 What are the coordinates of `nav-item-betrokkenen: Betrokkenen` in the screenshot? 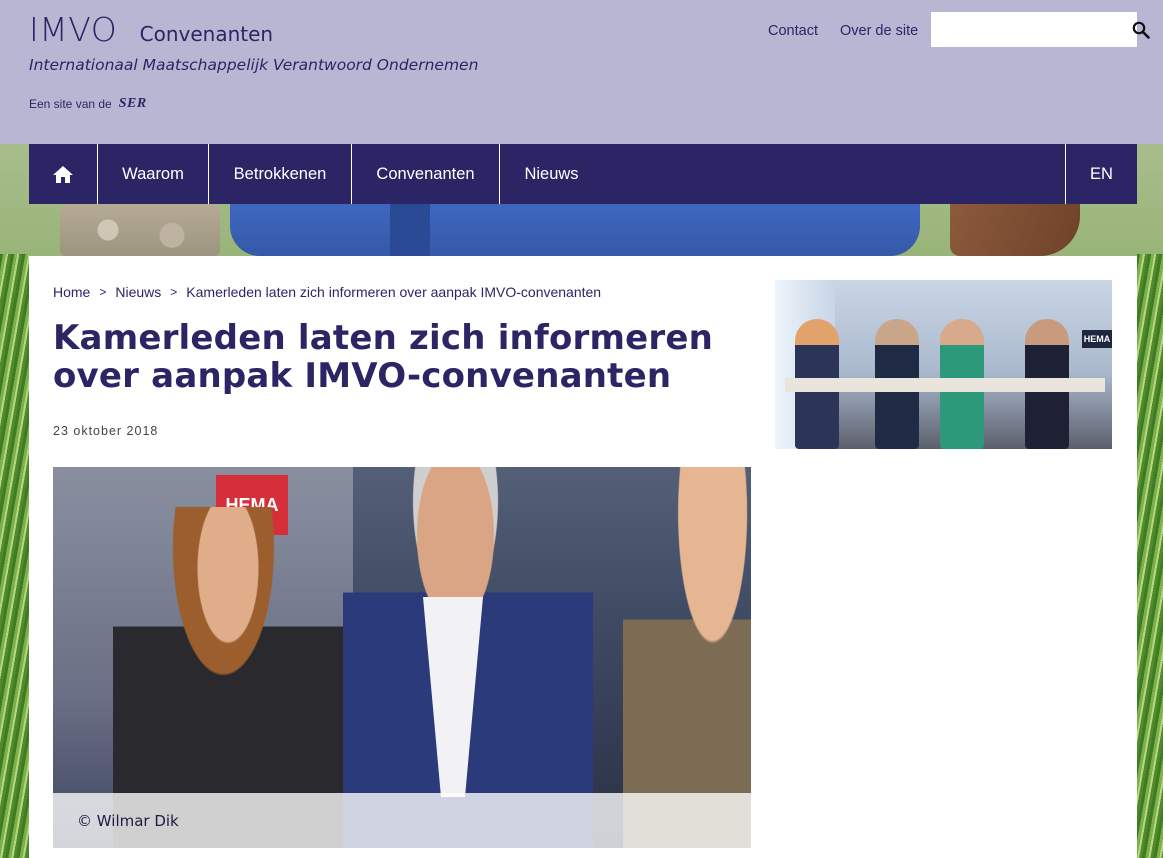 It's located at (280, 174).